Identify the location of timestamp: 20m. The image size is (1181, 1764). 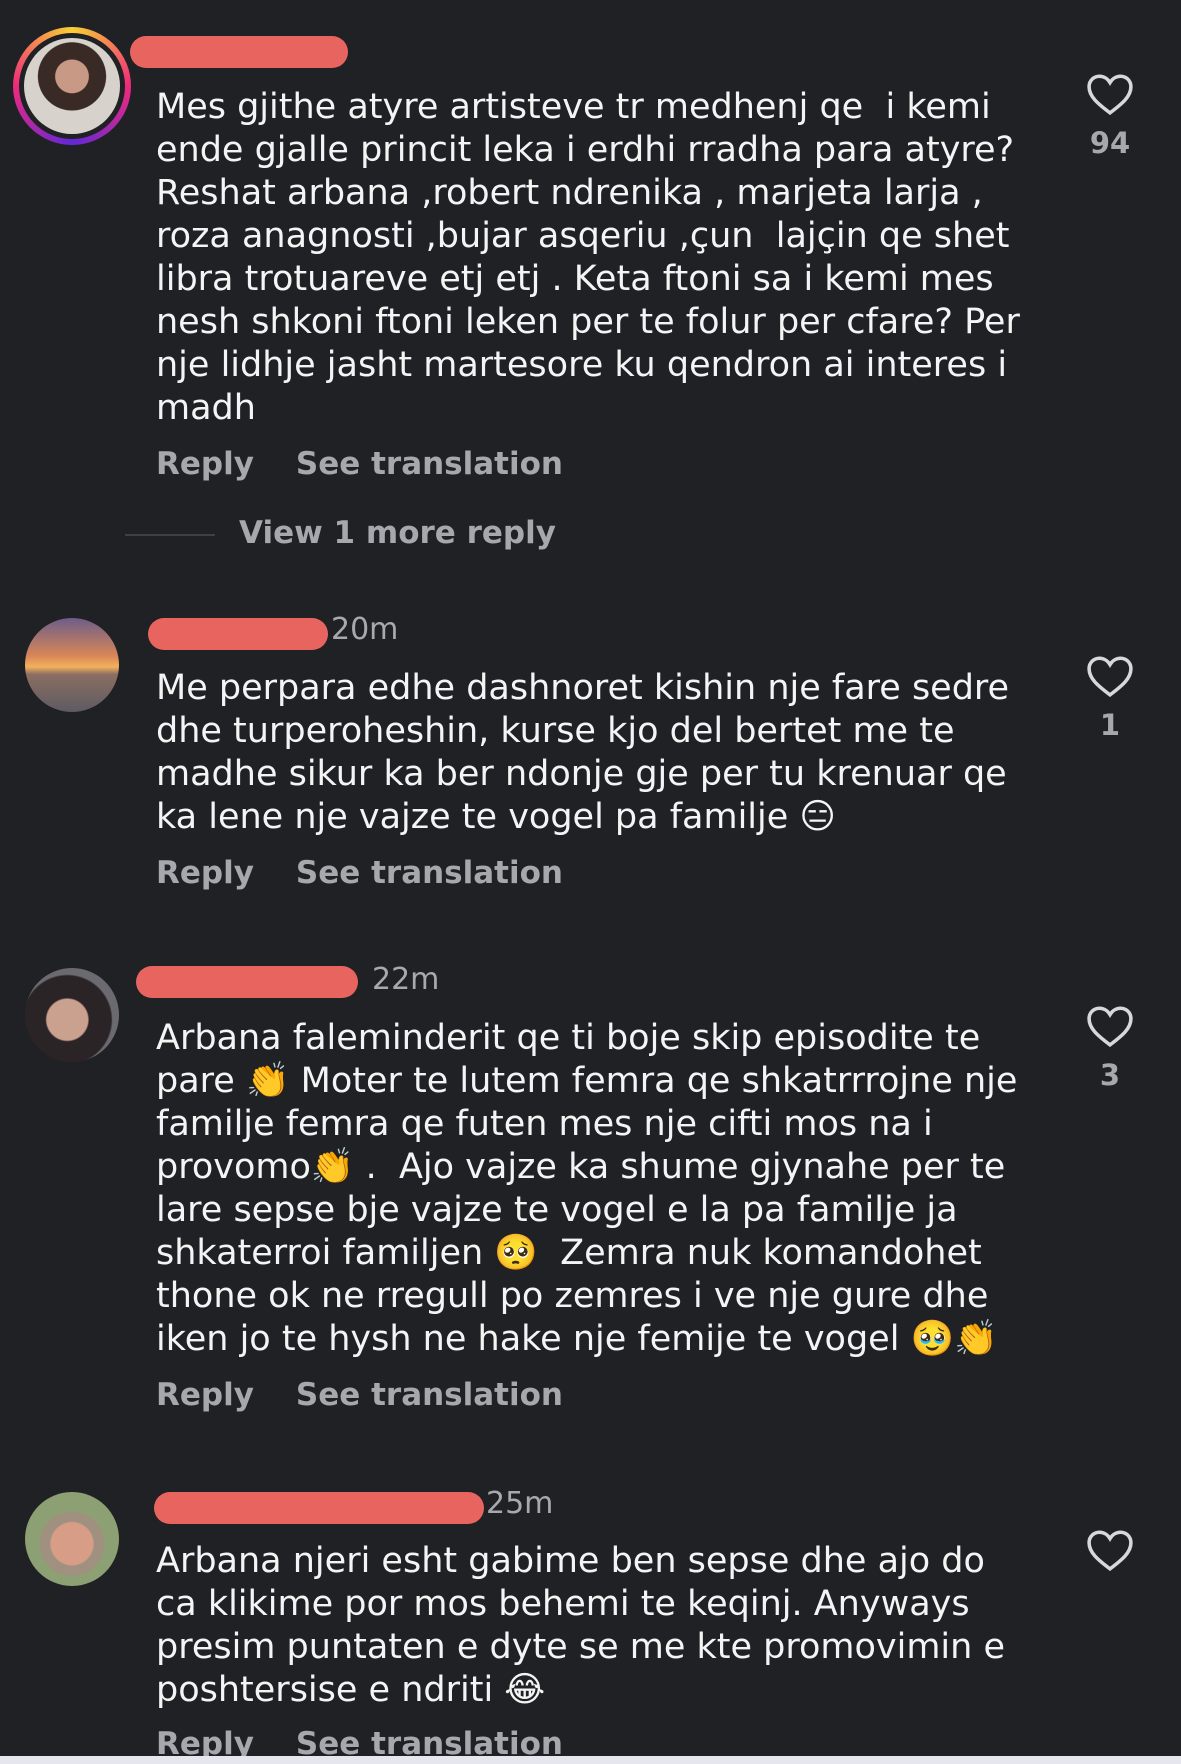
(365, 629).